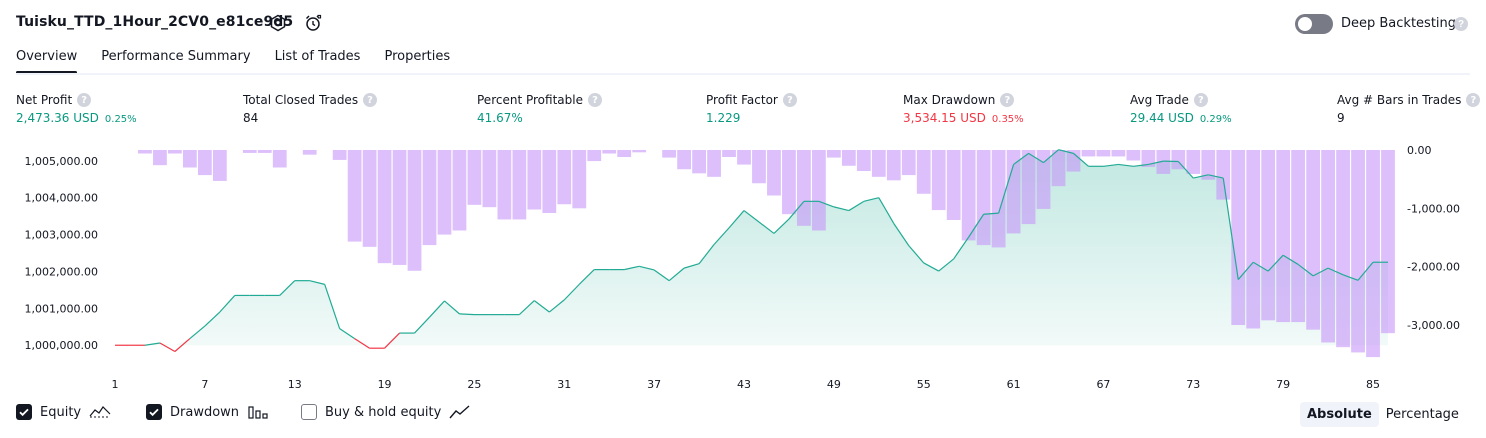  What do you see at coordinates (309, 412) in the screenshot?
I see `buy-hold-checkbox` at bounding box center [309, 412].